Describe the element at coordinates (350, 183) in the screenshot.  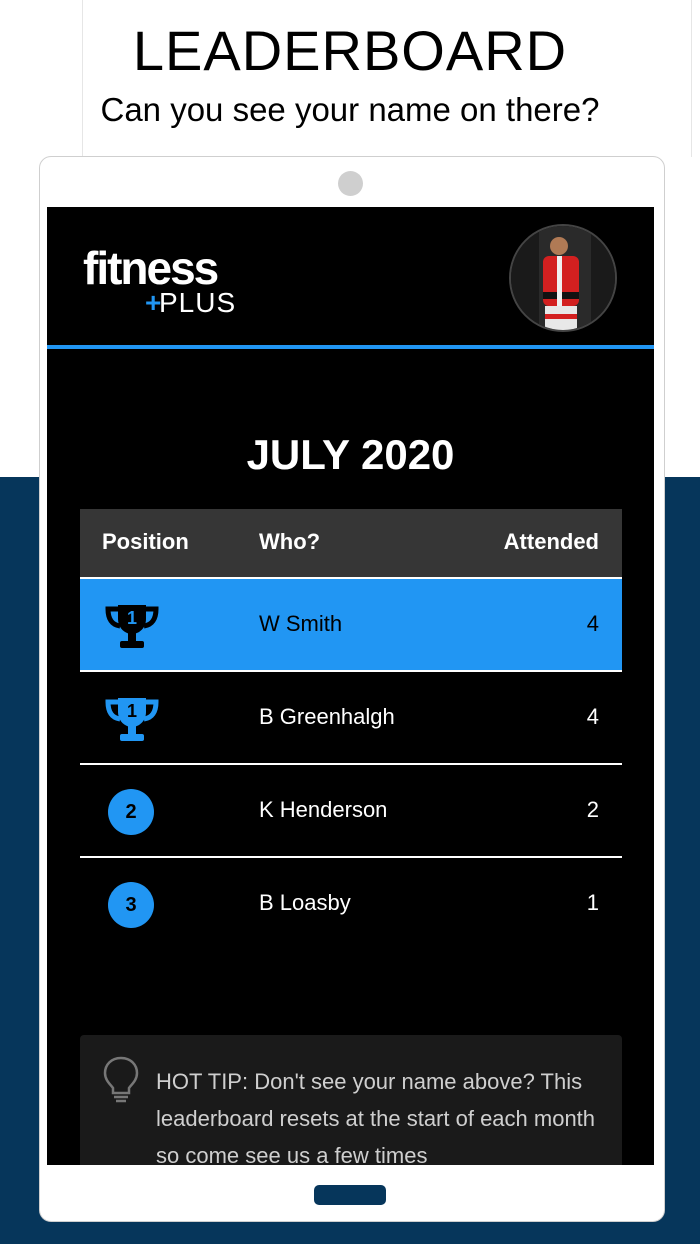
I see `camera-icon` at that location.